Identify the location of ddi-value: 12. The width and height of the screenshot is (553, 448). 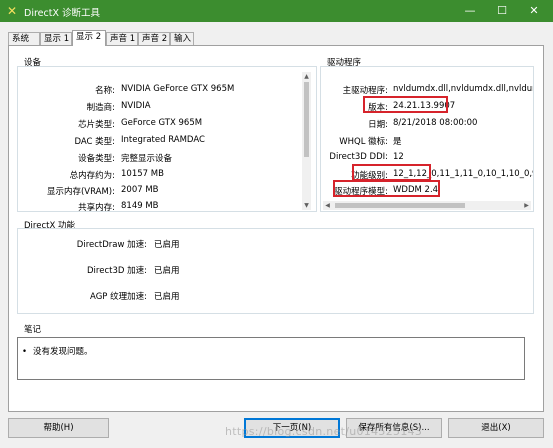
(398, 157).